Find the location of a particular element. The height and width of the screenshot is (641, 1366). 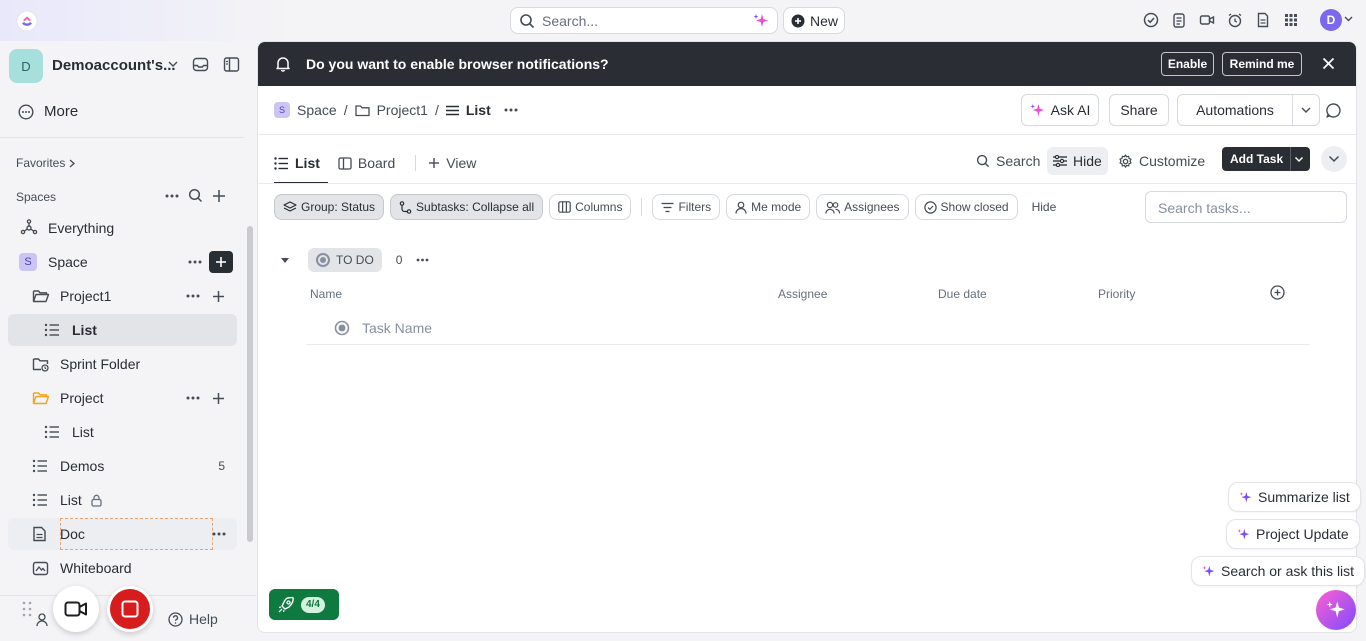

summarize-list-button: Summarize list is located at coordinates (1294, 497).